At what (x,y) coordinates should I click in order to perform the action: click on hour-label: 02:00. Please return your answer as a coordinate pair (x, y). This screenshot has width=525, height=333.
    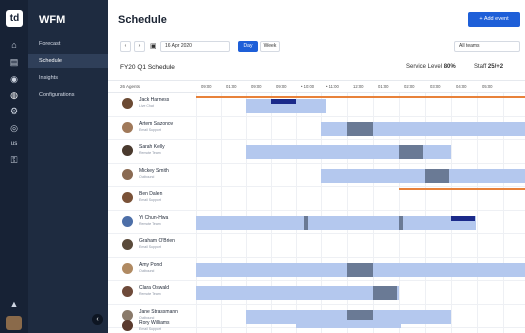
    Looking at the image, I should click on (409, 86).